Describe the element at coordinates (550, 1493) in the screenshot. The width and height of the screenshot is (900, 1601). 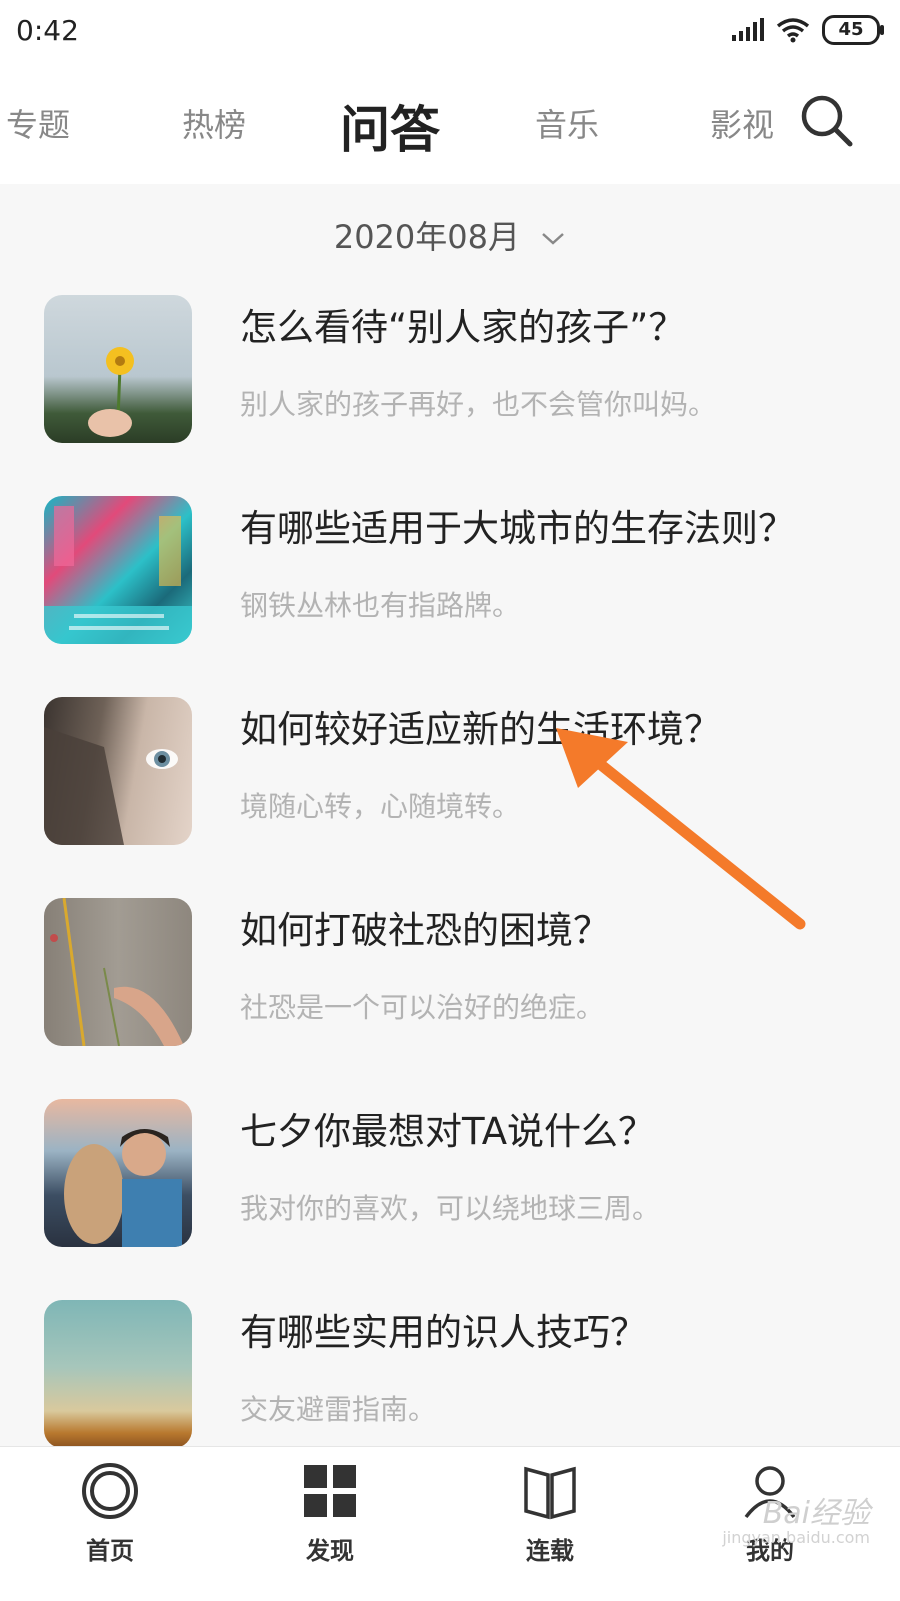
I see `book-icon` at that location.